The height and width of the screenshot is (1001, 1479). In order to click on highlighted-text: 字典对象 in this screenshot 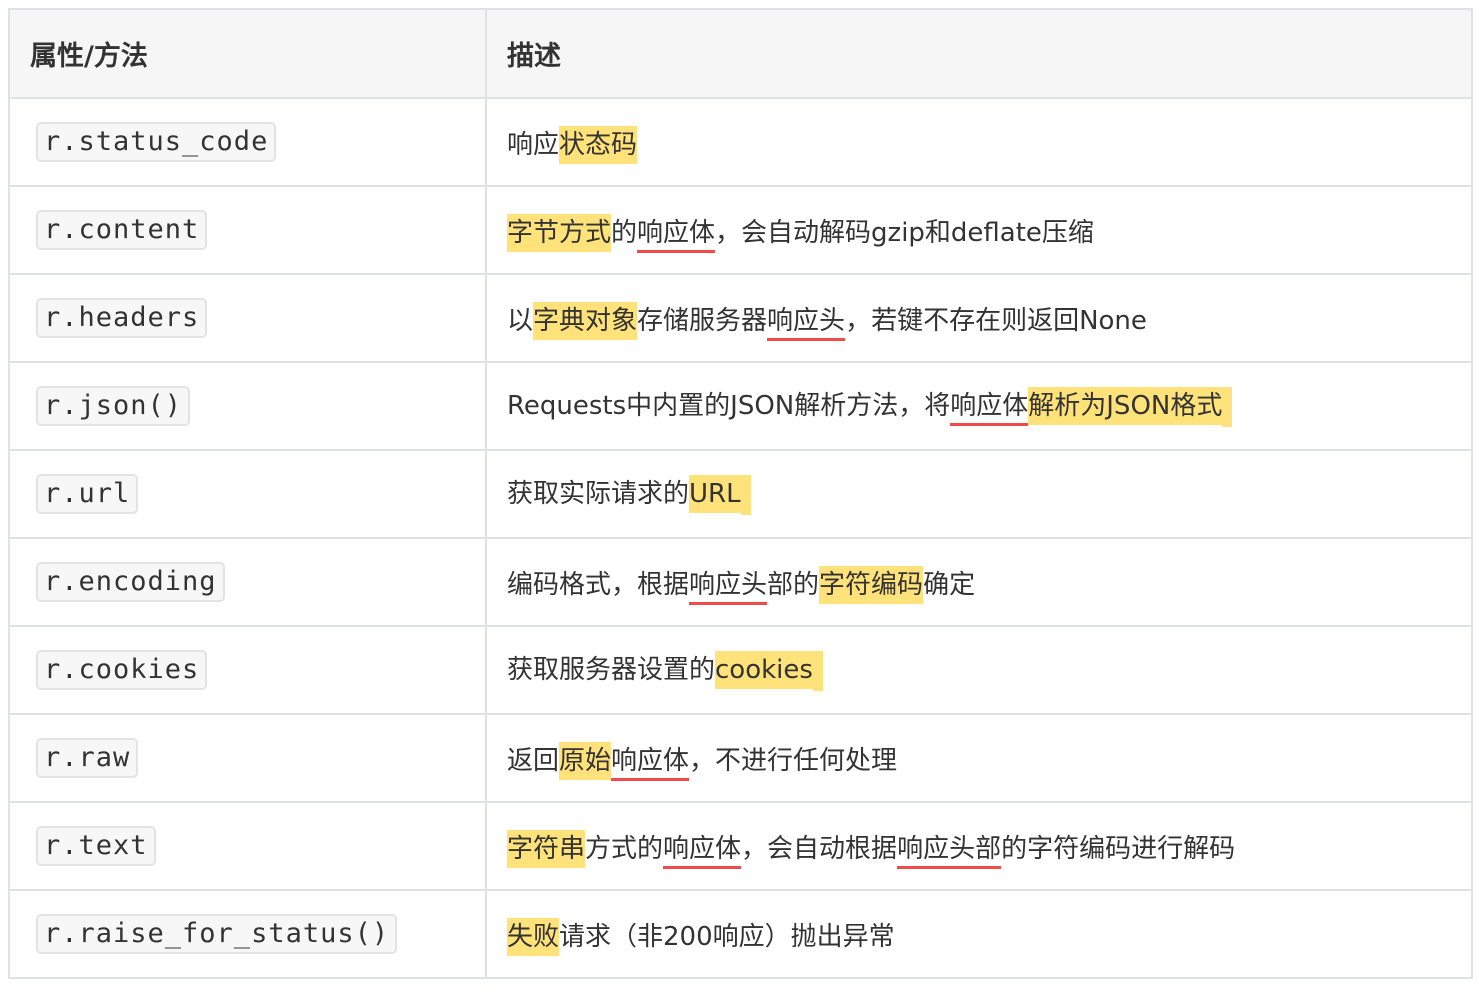, I will do `click(585, 320)`.